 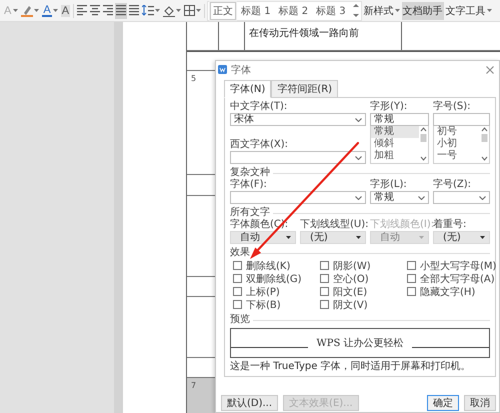 I want to click on dialog-title: 字体, so click(x=241, y=70).